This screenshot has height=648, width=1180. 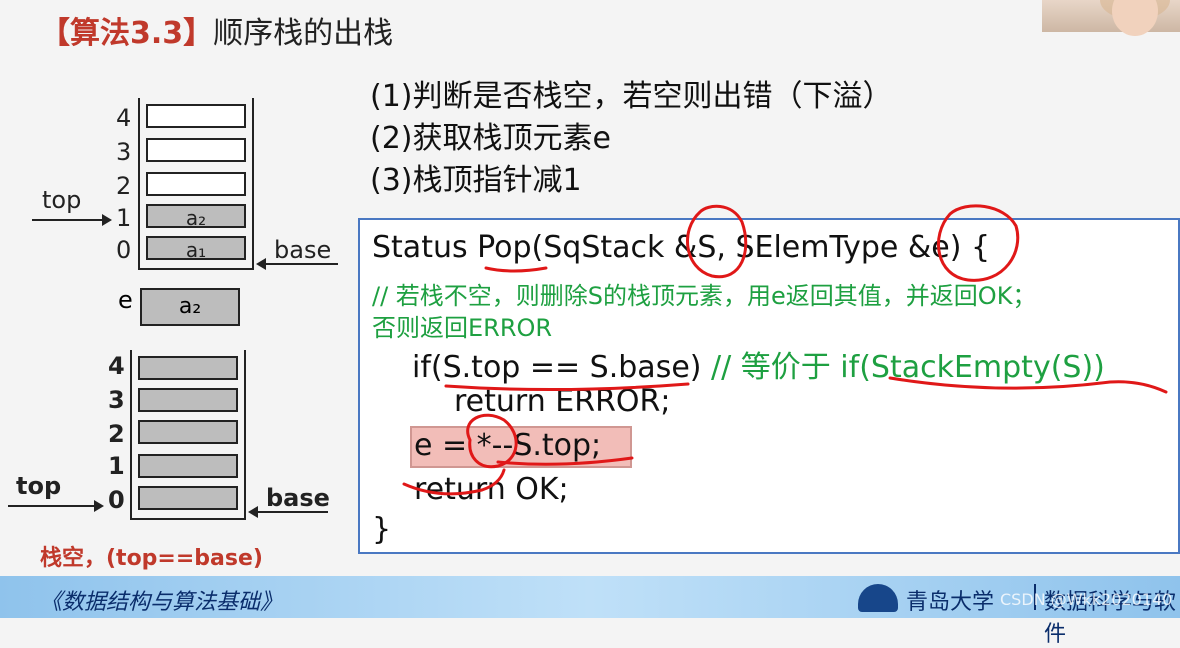 I want to click on code-close-brace: }, so click(x=382, y=529).